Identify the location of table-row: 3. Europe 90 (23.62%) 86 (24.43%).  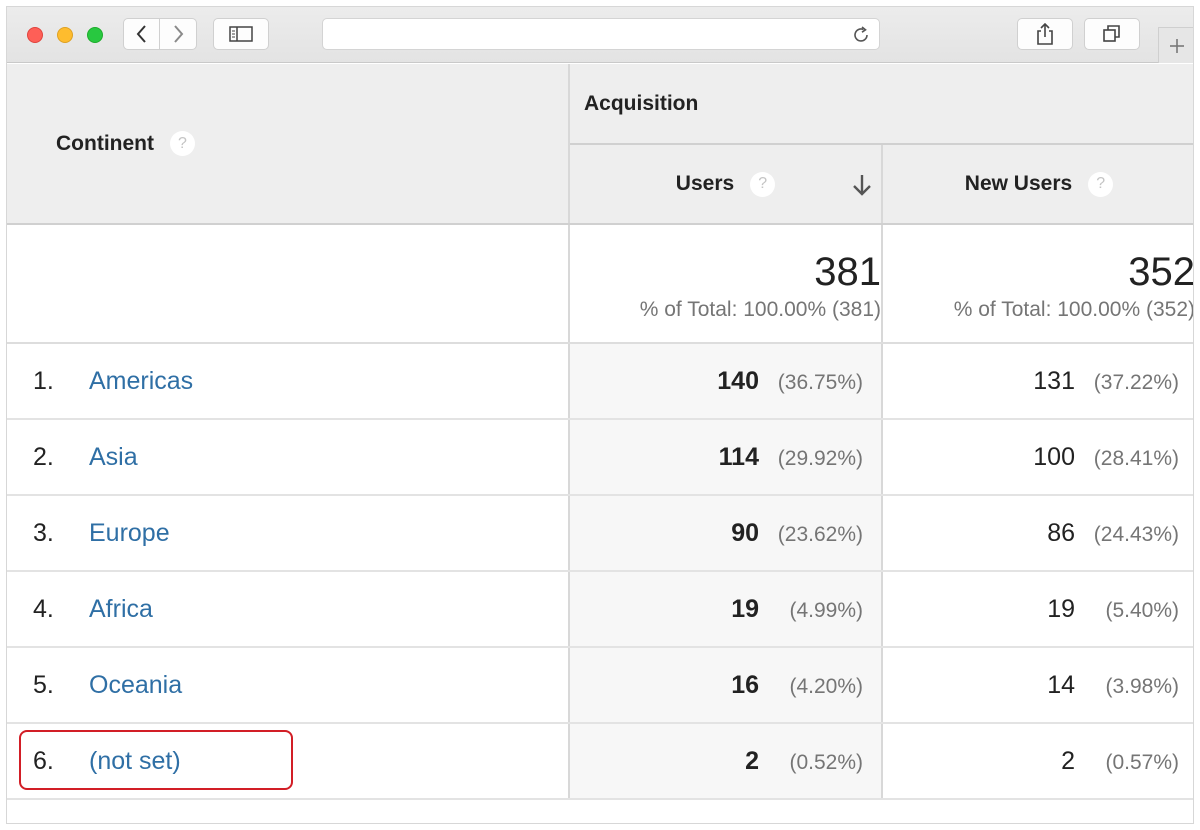
(600, 533).